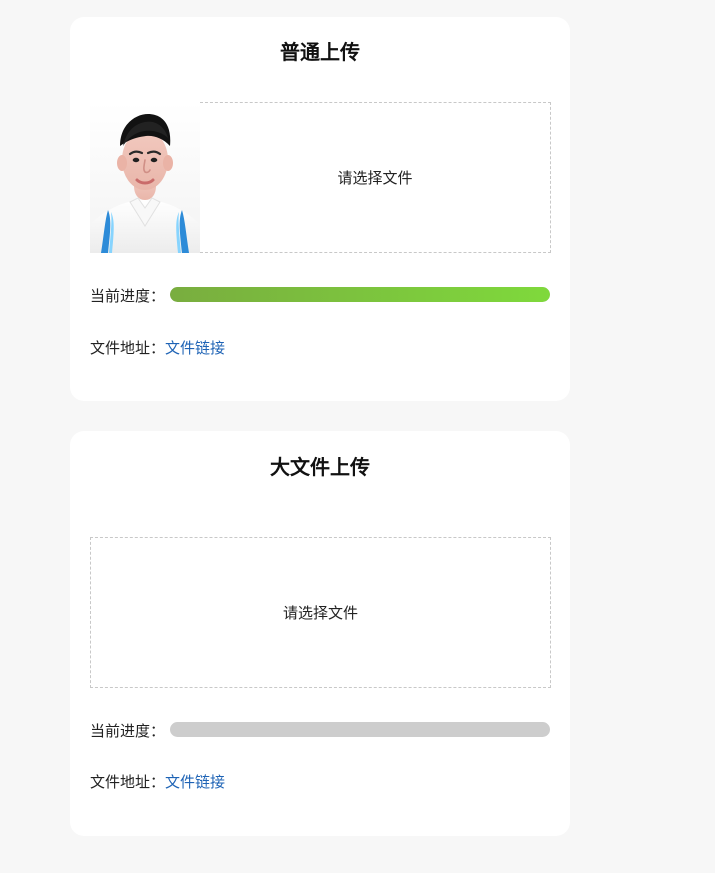  I want to click on file-link-large: 文件链接, so click(195, 781).